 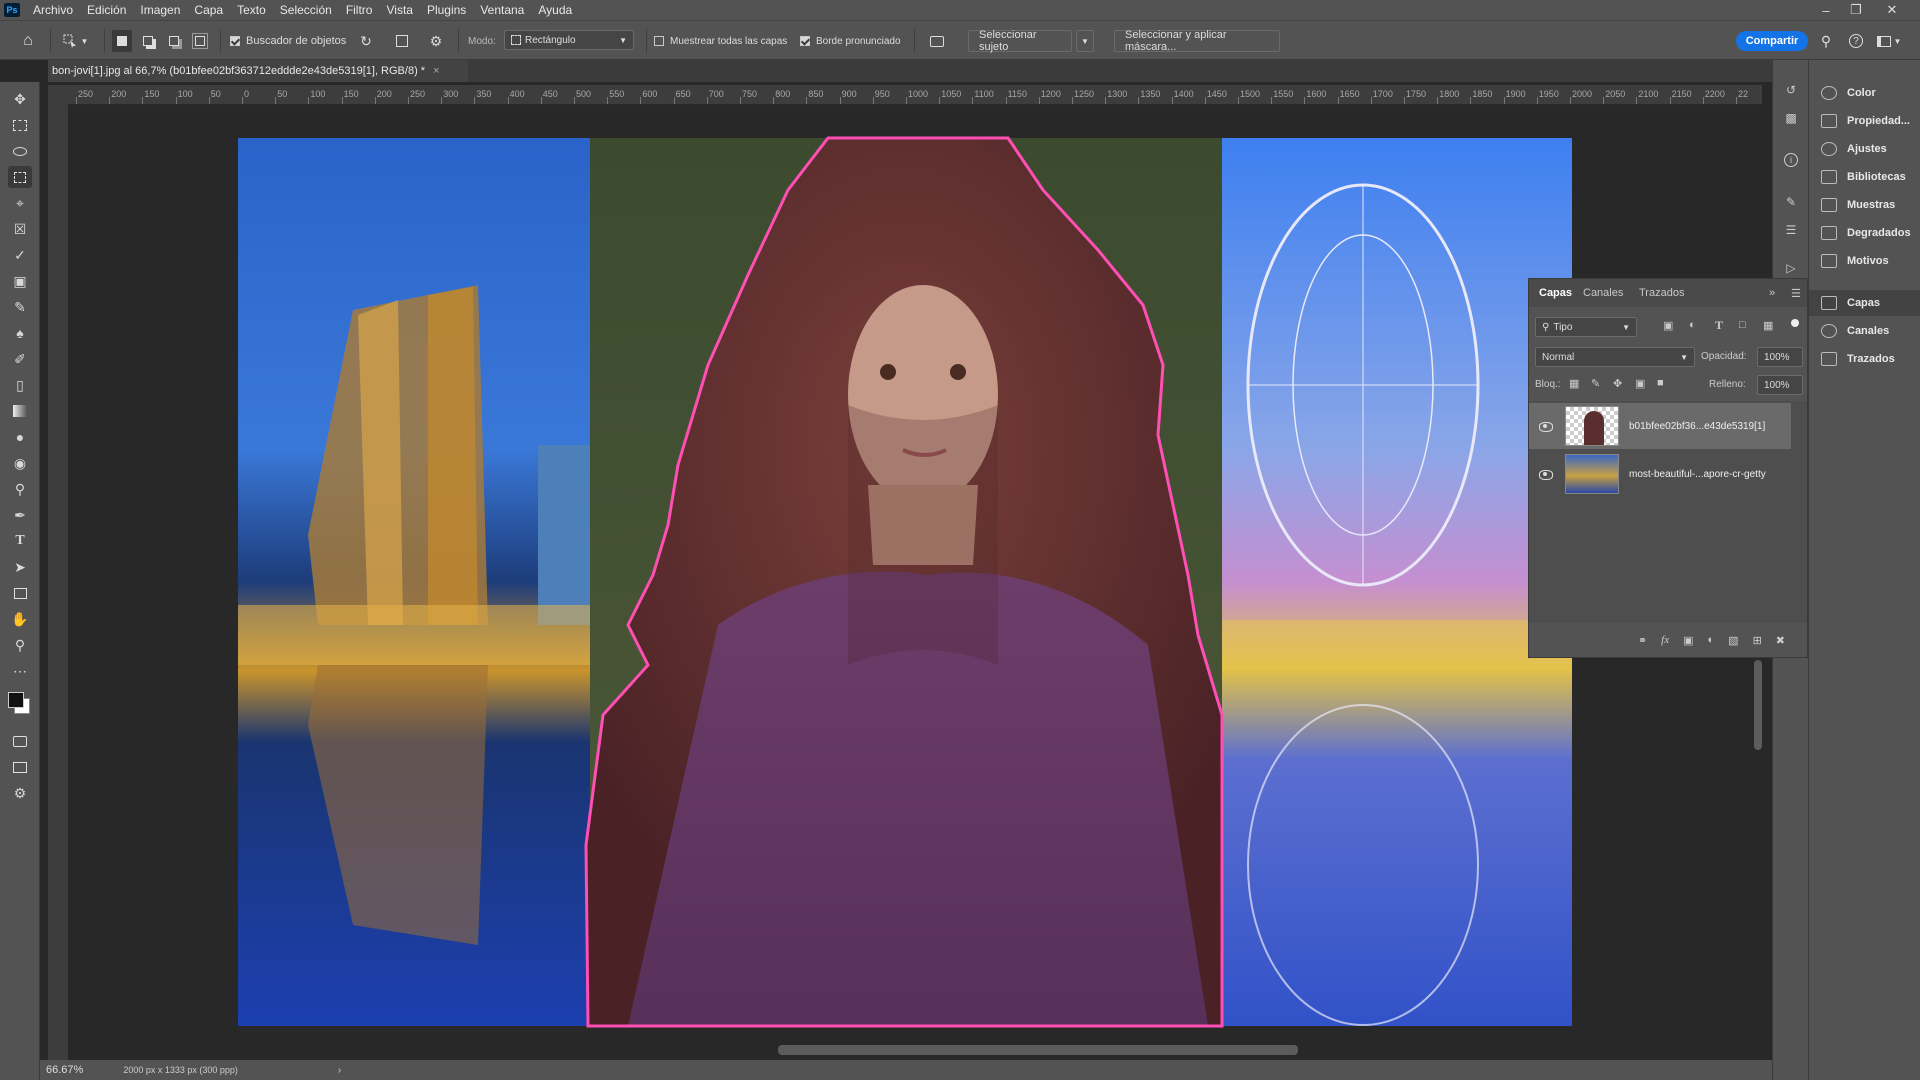 I want to click on tool-preset-picker: ▼, so click(x=75, y=41).